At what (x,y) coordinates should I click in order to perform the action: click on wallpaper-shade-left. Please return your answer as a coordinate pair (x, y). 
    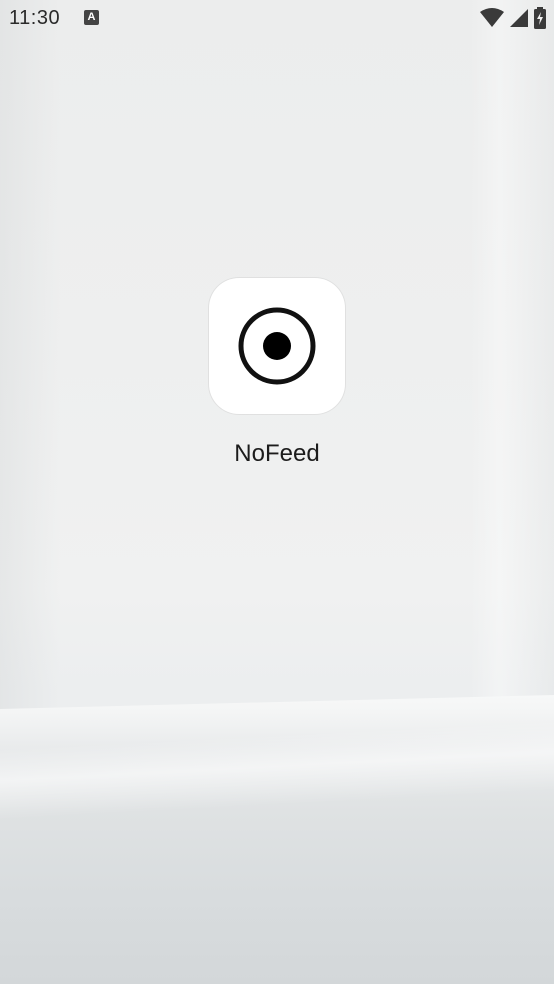
    Looking at the image, I should click on (30, 360).